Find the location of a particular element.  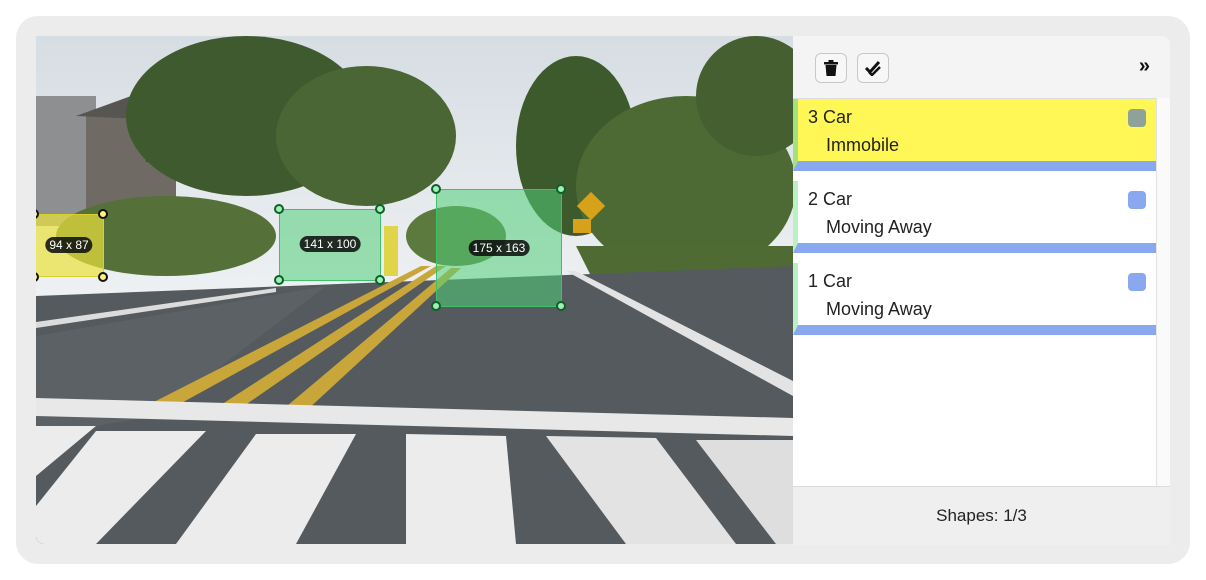

shape-title: 3 Car is located at coordinates (830, 117).